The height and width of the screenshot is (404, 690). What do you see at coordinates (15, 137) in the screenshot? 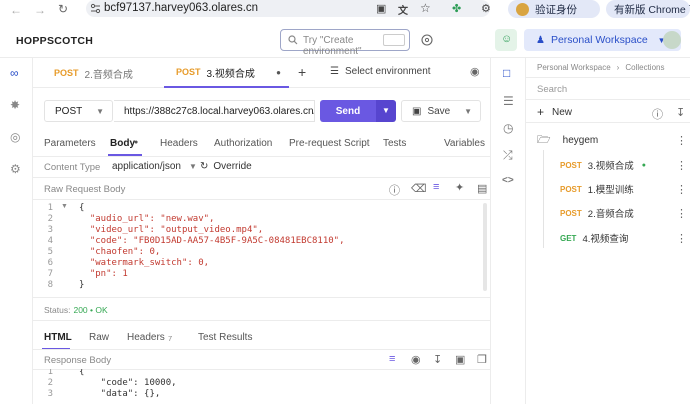
I see `realtime-nav-icon: ◎` at bounding box center [15, 137].